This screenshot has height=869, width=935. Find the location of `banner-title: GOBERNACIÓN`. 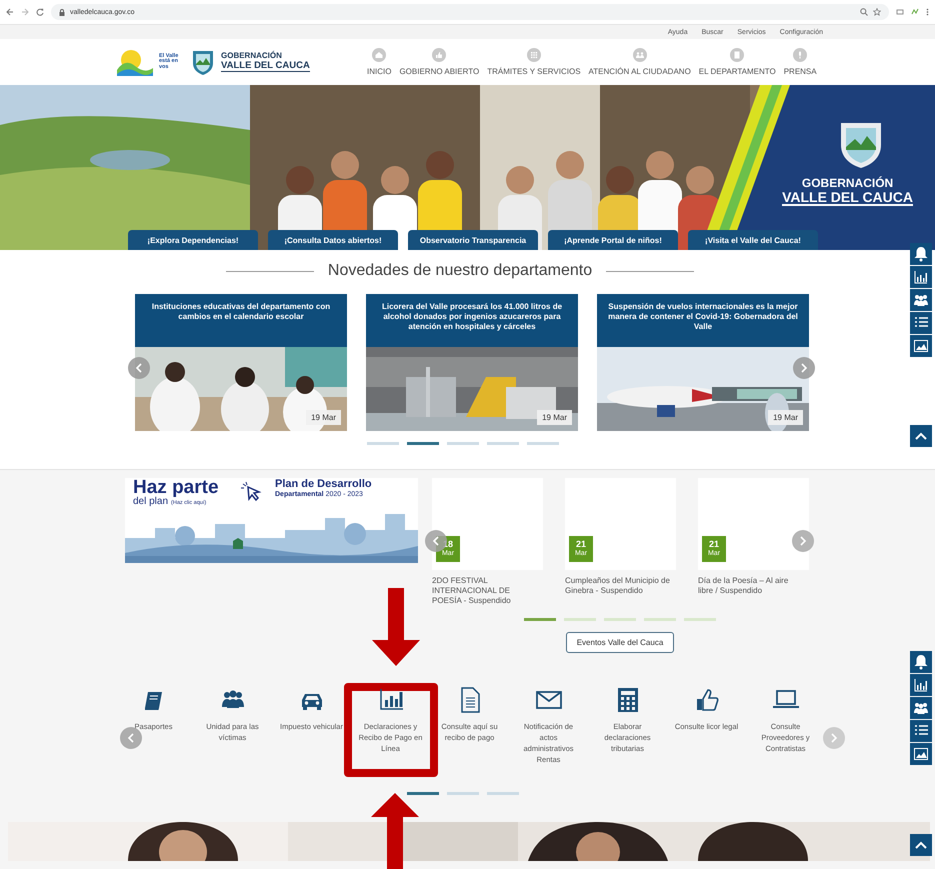

banner-title: GOBERNACIÓN is located at coordinates (848, 183).